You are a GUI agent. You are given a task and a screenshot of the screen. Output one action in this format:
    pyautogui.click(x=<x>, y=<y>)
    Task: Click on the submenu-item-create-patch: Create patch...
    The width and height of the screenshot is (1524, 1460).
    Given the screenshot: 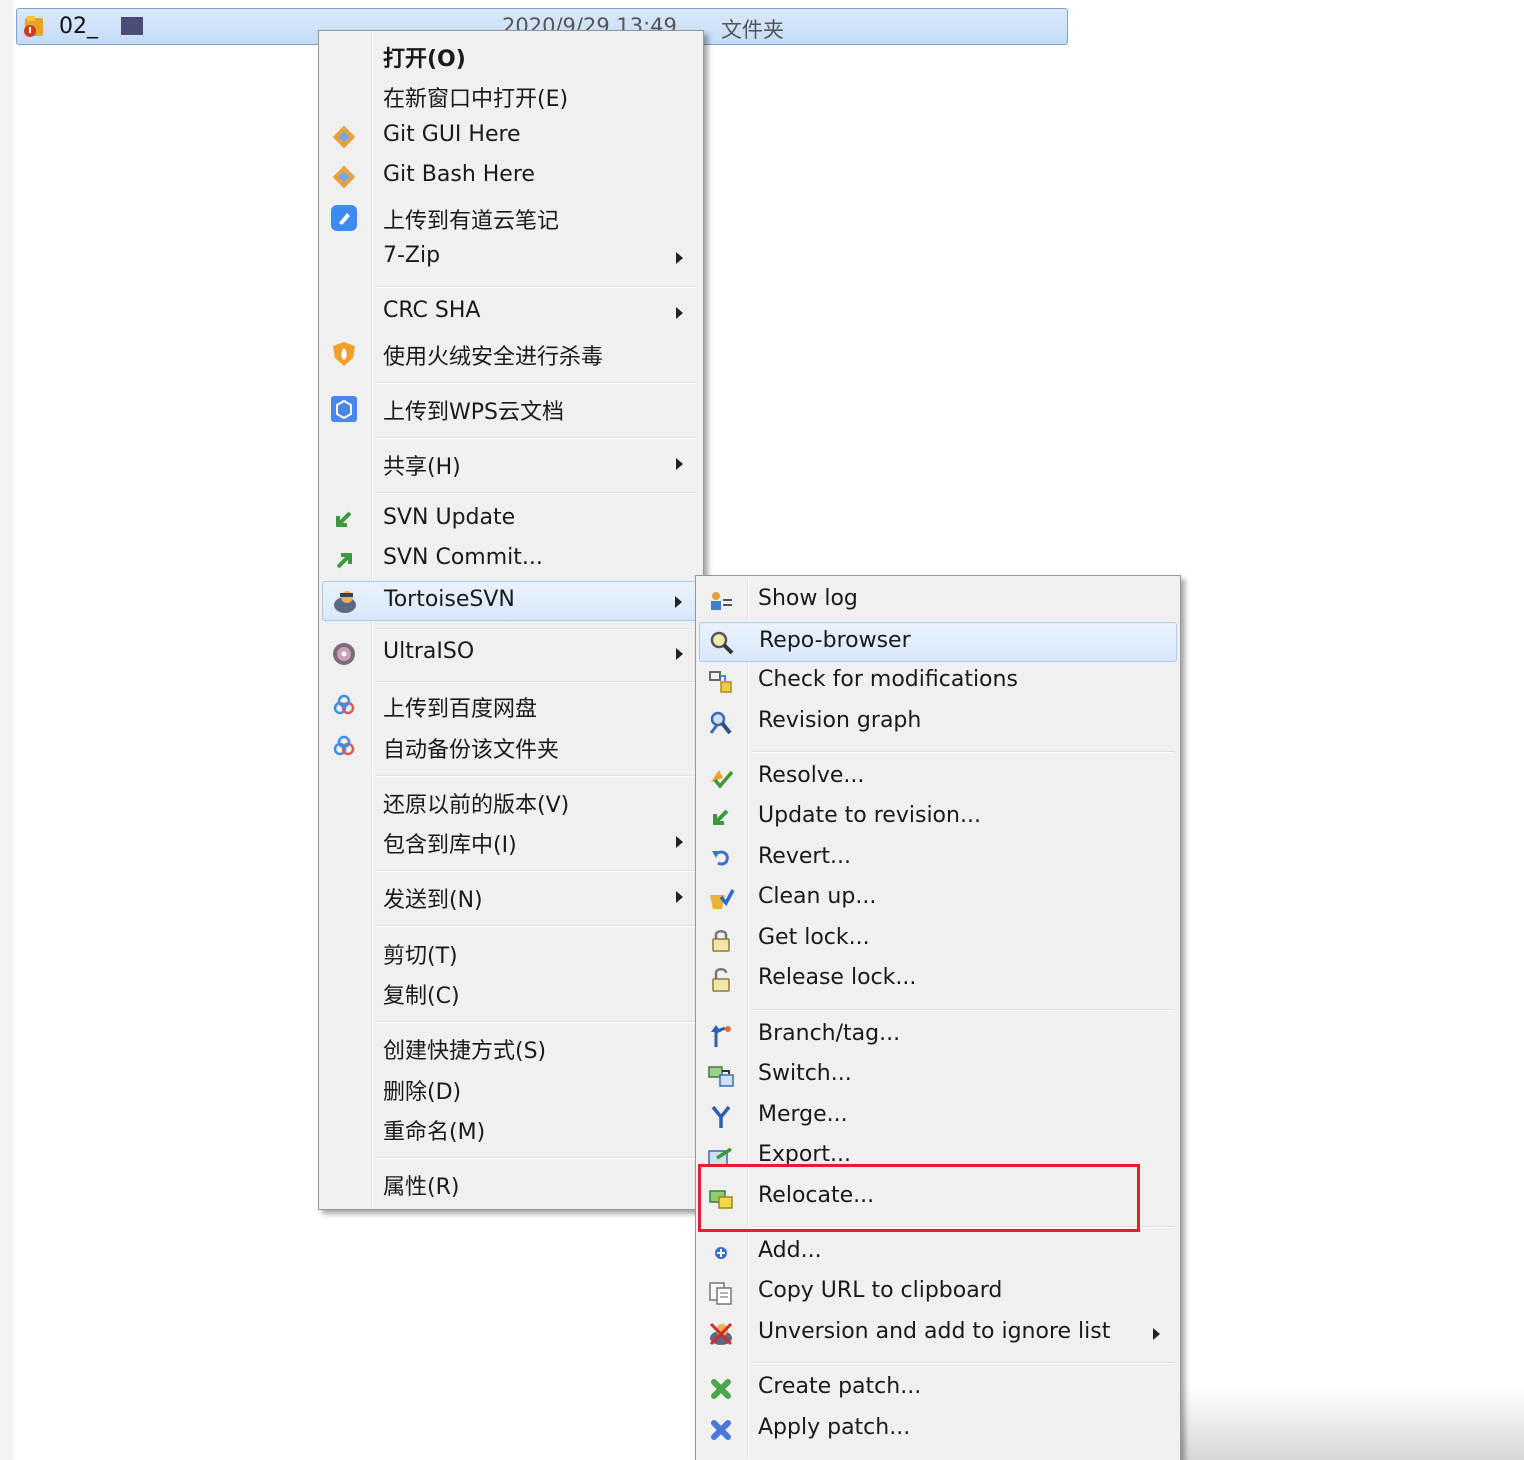 What is the action you would take?
    pyautogui.click(x=938, y=1389)
    